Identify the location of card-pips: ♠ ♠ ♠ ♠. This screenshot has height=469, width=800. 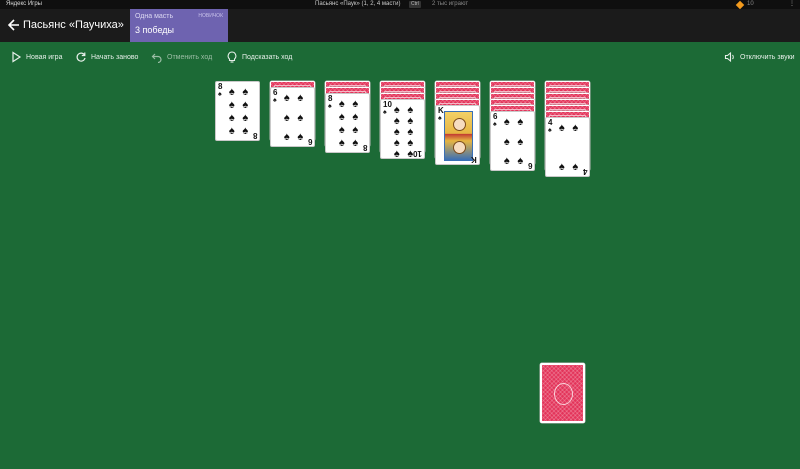
(568, 148).